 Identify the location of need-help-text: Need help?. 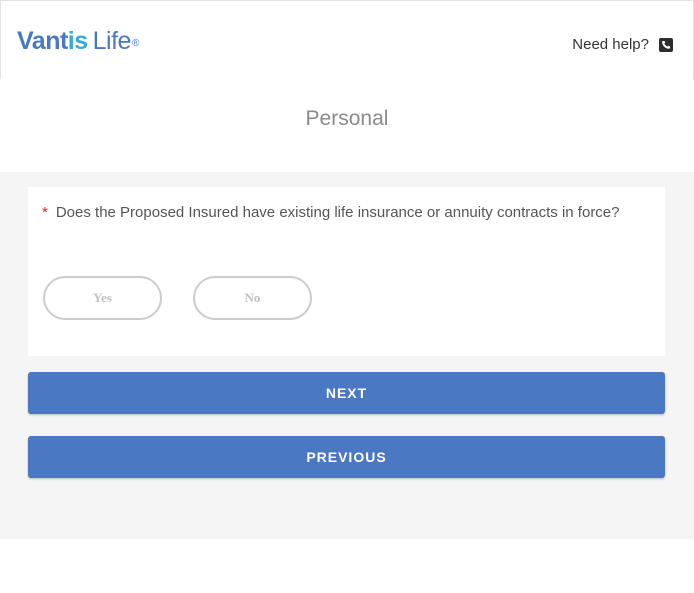
(610, 44).